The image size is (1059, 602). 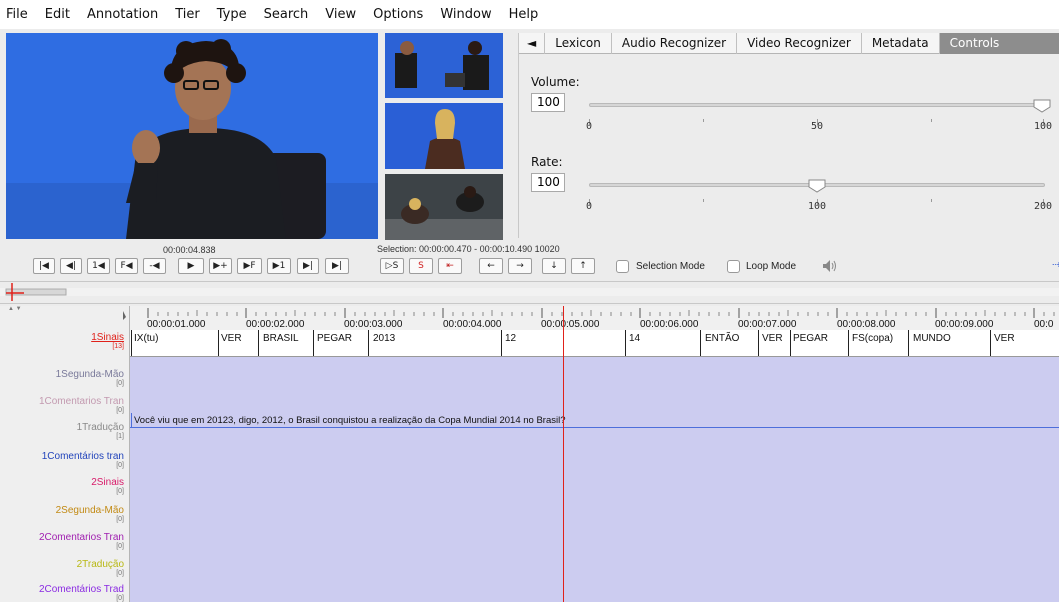 What do you see at coordinates (548, 182) in the screenshot?
I see `rate-value-field: 100` at bounding box center [548, 182].